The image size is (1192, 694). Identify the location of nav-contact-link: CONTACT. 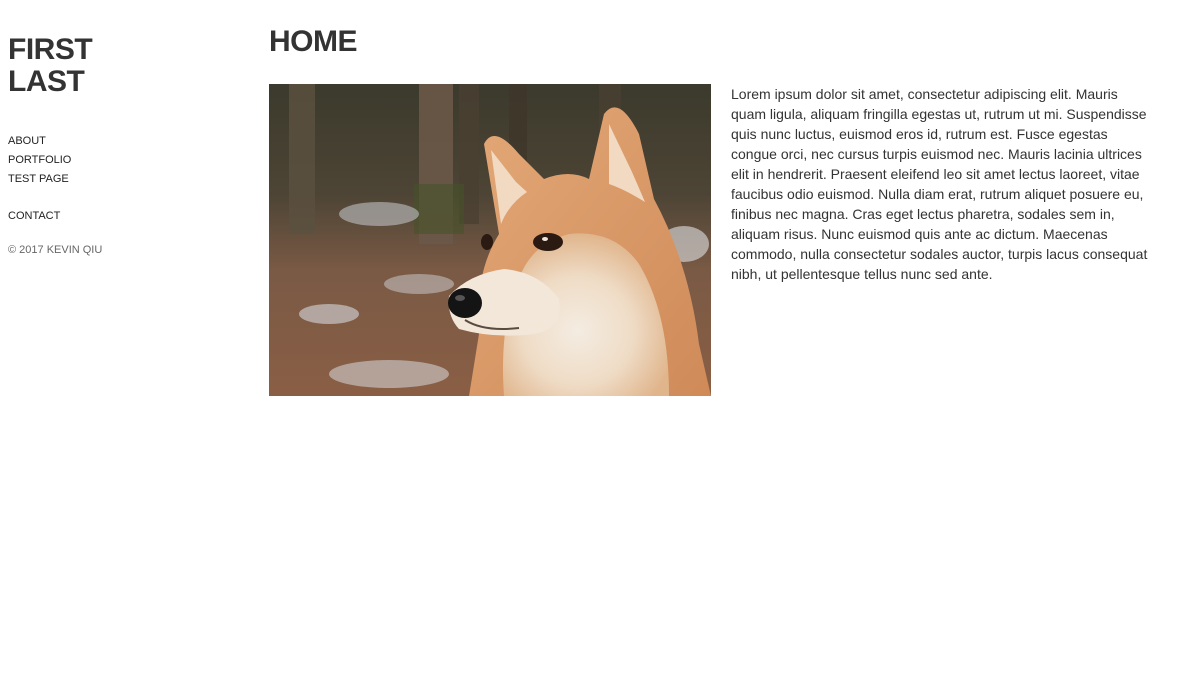
(108, 216).